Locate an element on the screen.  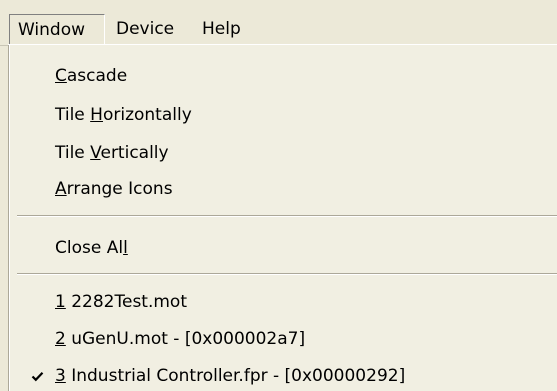
checkmark-icon is located at coordinates (37, 375).